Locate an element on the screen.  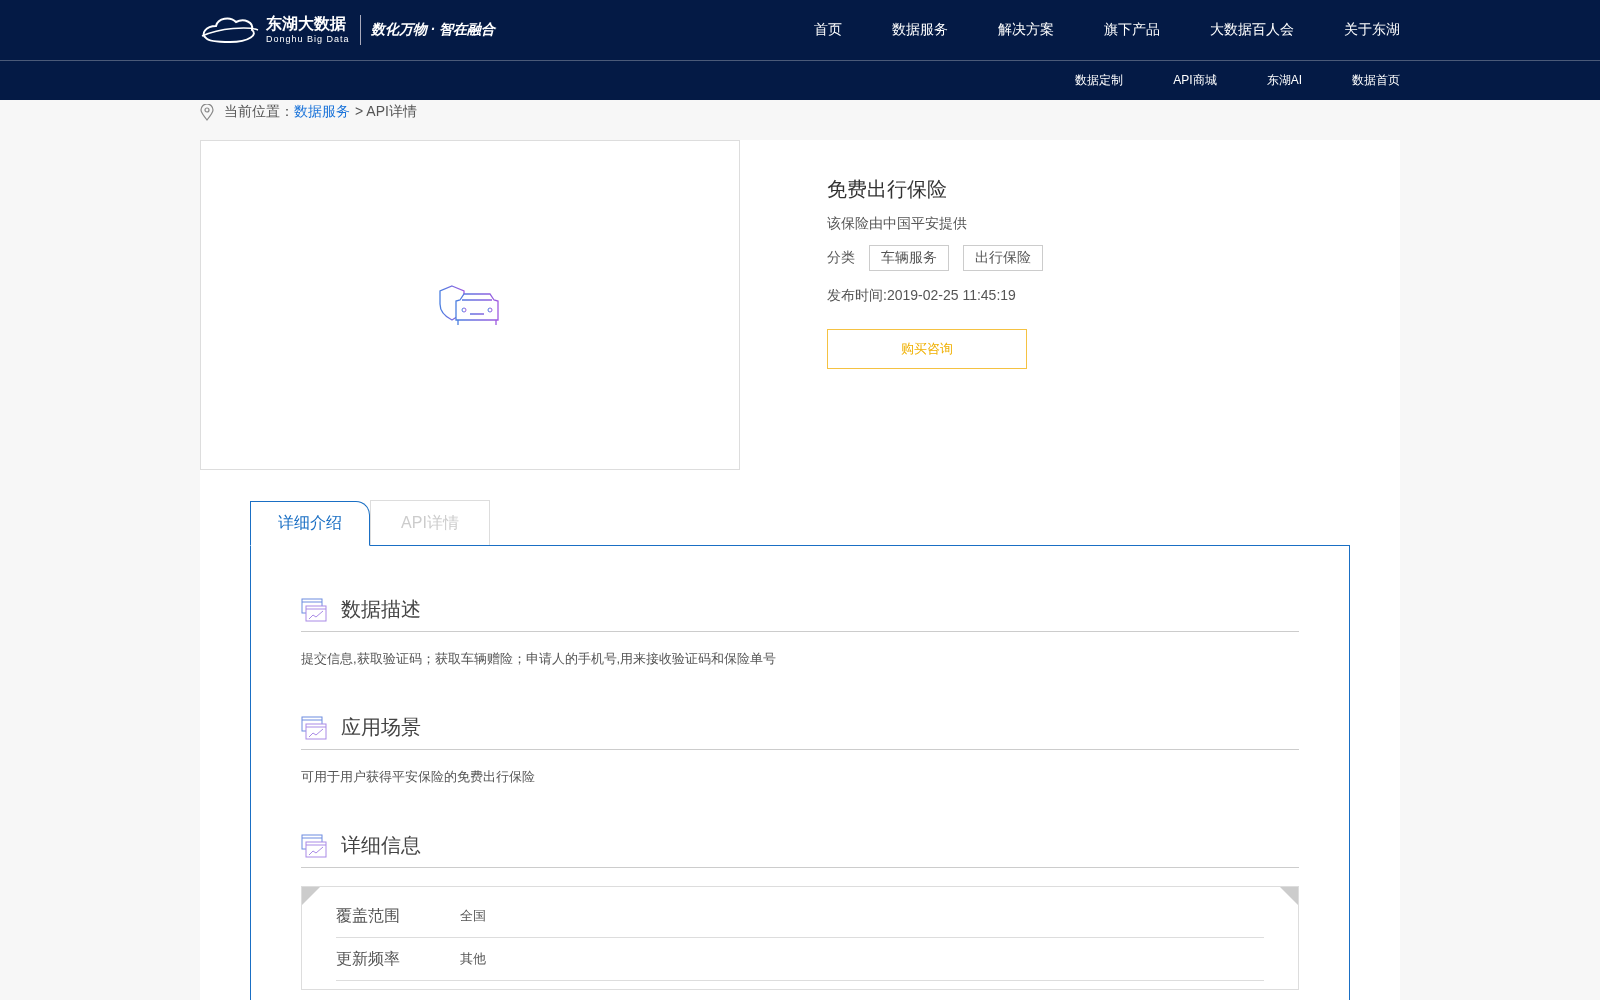
section-text: 提交信息,获取验证码；获取车辆赠险；申请人的手机号,用来接收验证码和保险单号 is located at coordinates (539, 659).